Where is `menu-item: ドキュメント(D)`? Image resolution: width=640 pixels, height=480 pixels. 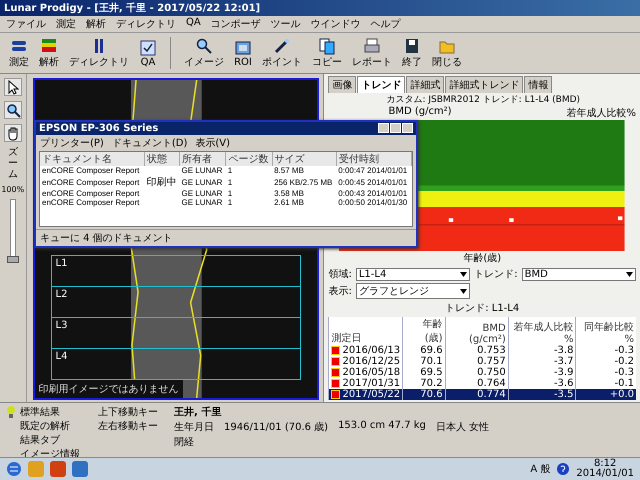
menu-item: ドキュメント(D) is located at coordinates (150, 143).